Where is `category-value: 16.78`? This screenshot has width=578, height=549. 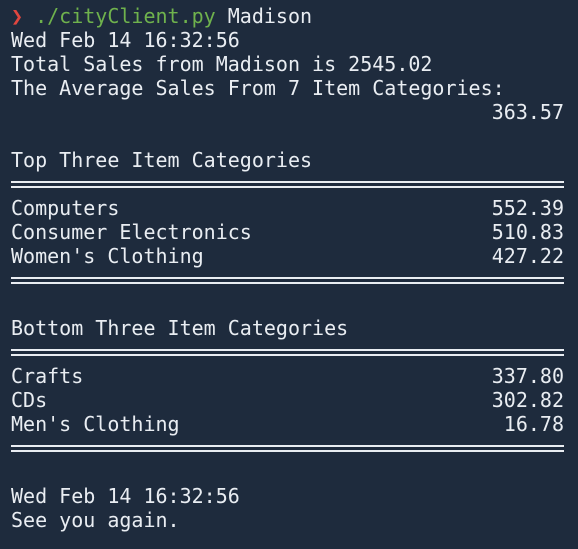
category-value: 16.78 is located at coordinates (533, 424).